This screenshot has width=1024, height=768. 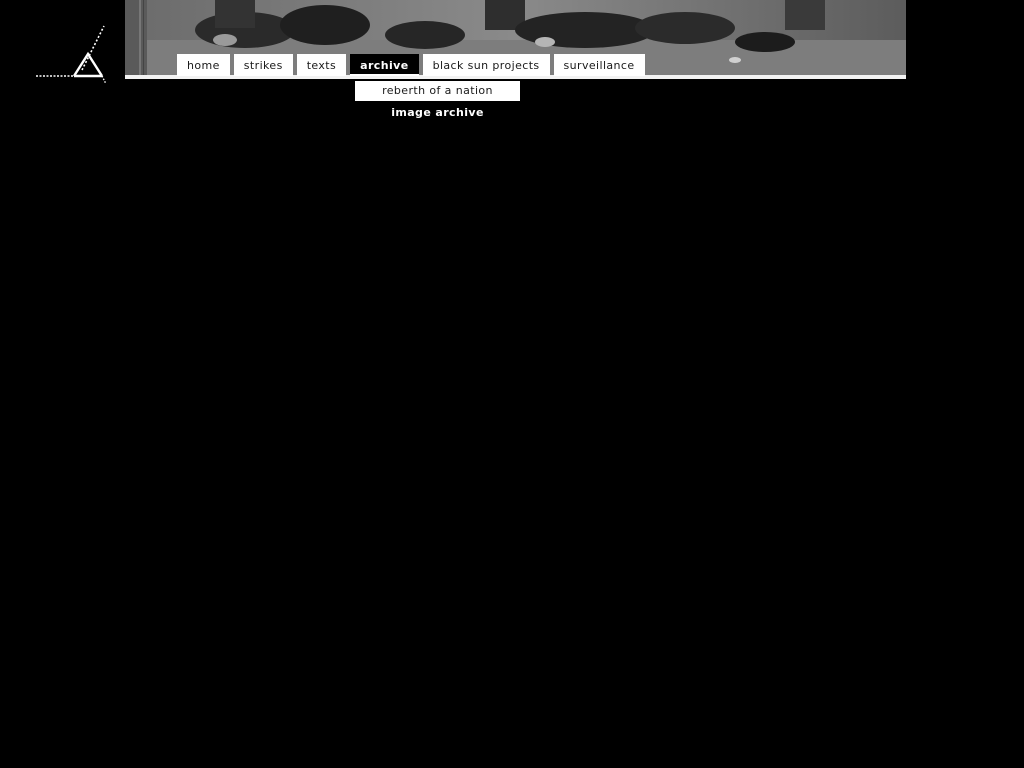 What do you see at coordinates (437, 91) in the screenshot?
I see `submenu-item-reberth-of-a-nation: reberth of a nation` at bounding box center [437, 91].